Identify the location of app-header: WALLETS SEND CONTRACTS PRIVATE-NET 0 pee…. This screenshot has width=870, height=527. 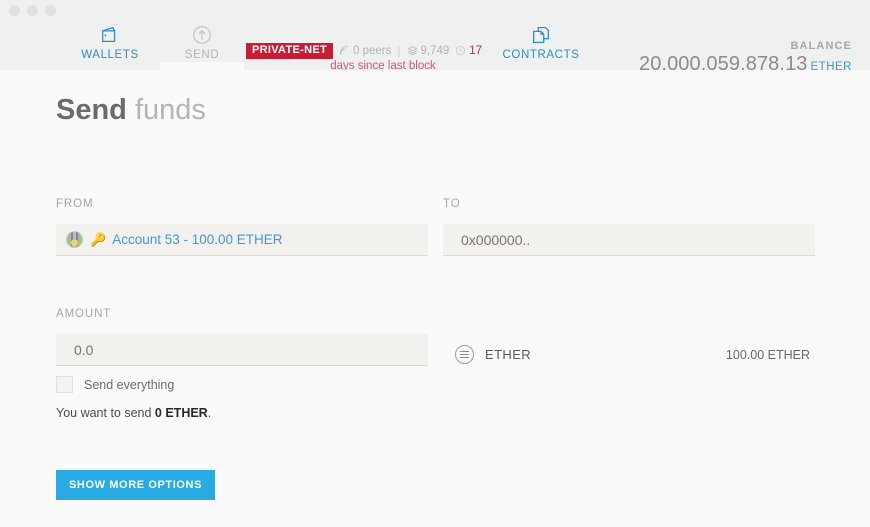
(435, 47).